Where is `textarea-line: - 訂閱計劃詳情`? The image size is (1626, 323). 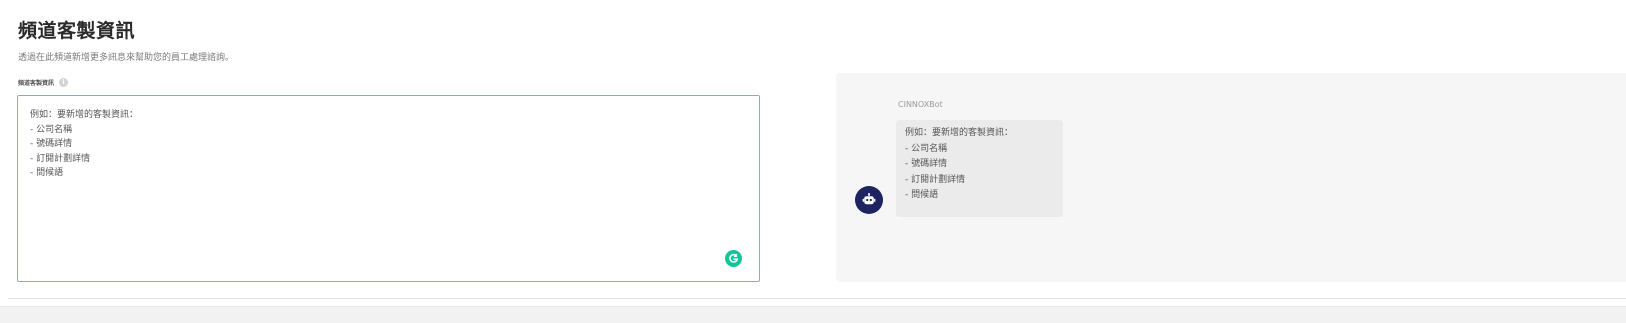
textarea-line: - 訂閱計劃詳情 is located at coordinates (60, 158).